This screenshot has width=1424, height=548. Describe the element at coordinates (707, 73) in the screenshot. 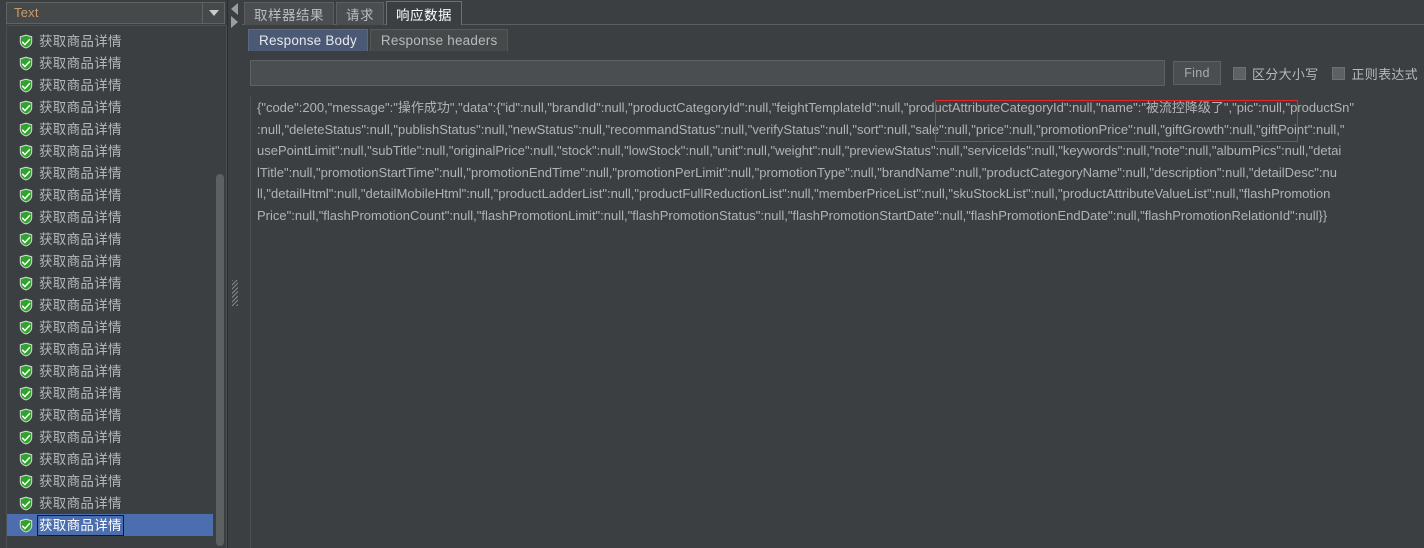

I see `find-input` at that location.